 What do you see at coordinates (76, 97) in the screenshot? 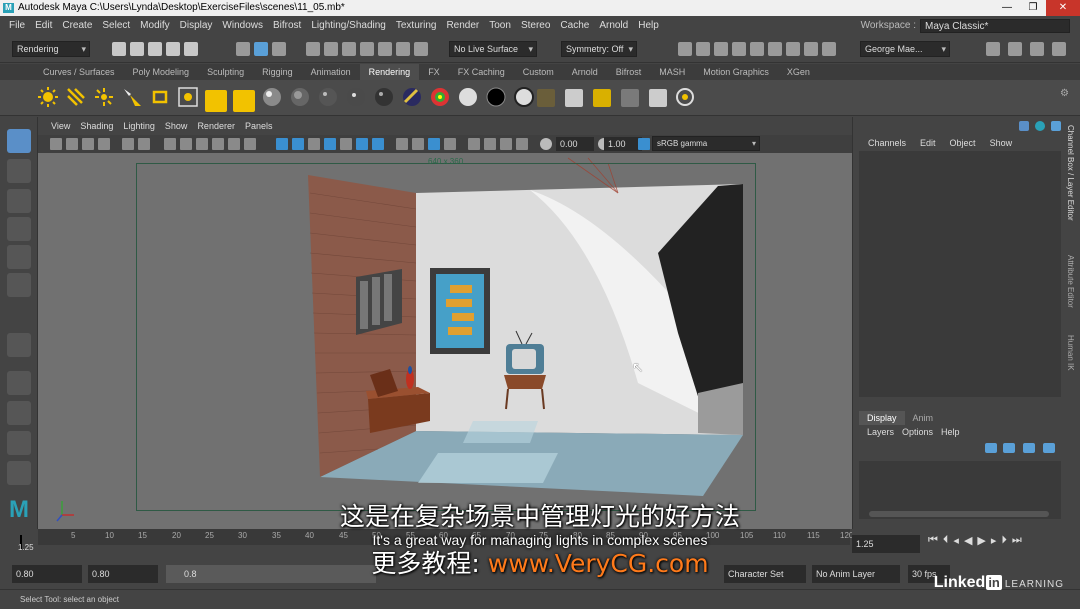
I see `directional-light-icon` at bounding box center [76, 97].